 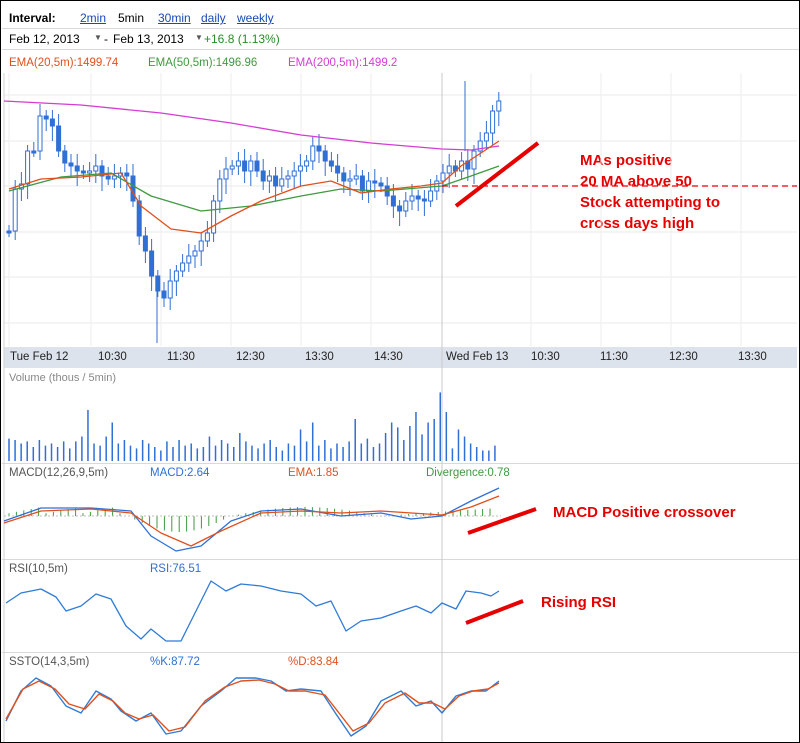 I want to click on rsi-line, so click(x=252, y=611).